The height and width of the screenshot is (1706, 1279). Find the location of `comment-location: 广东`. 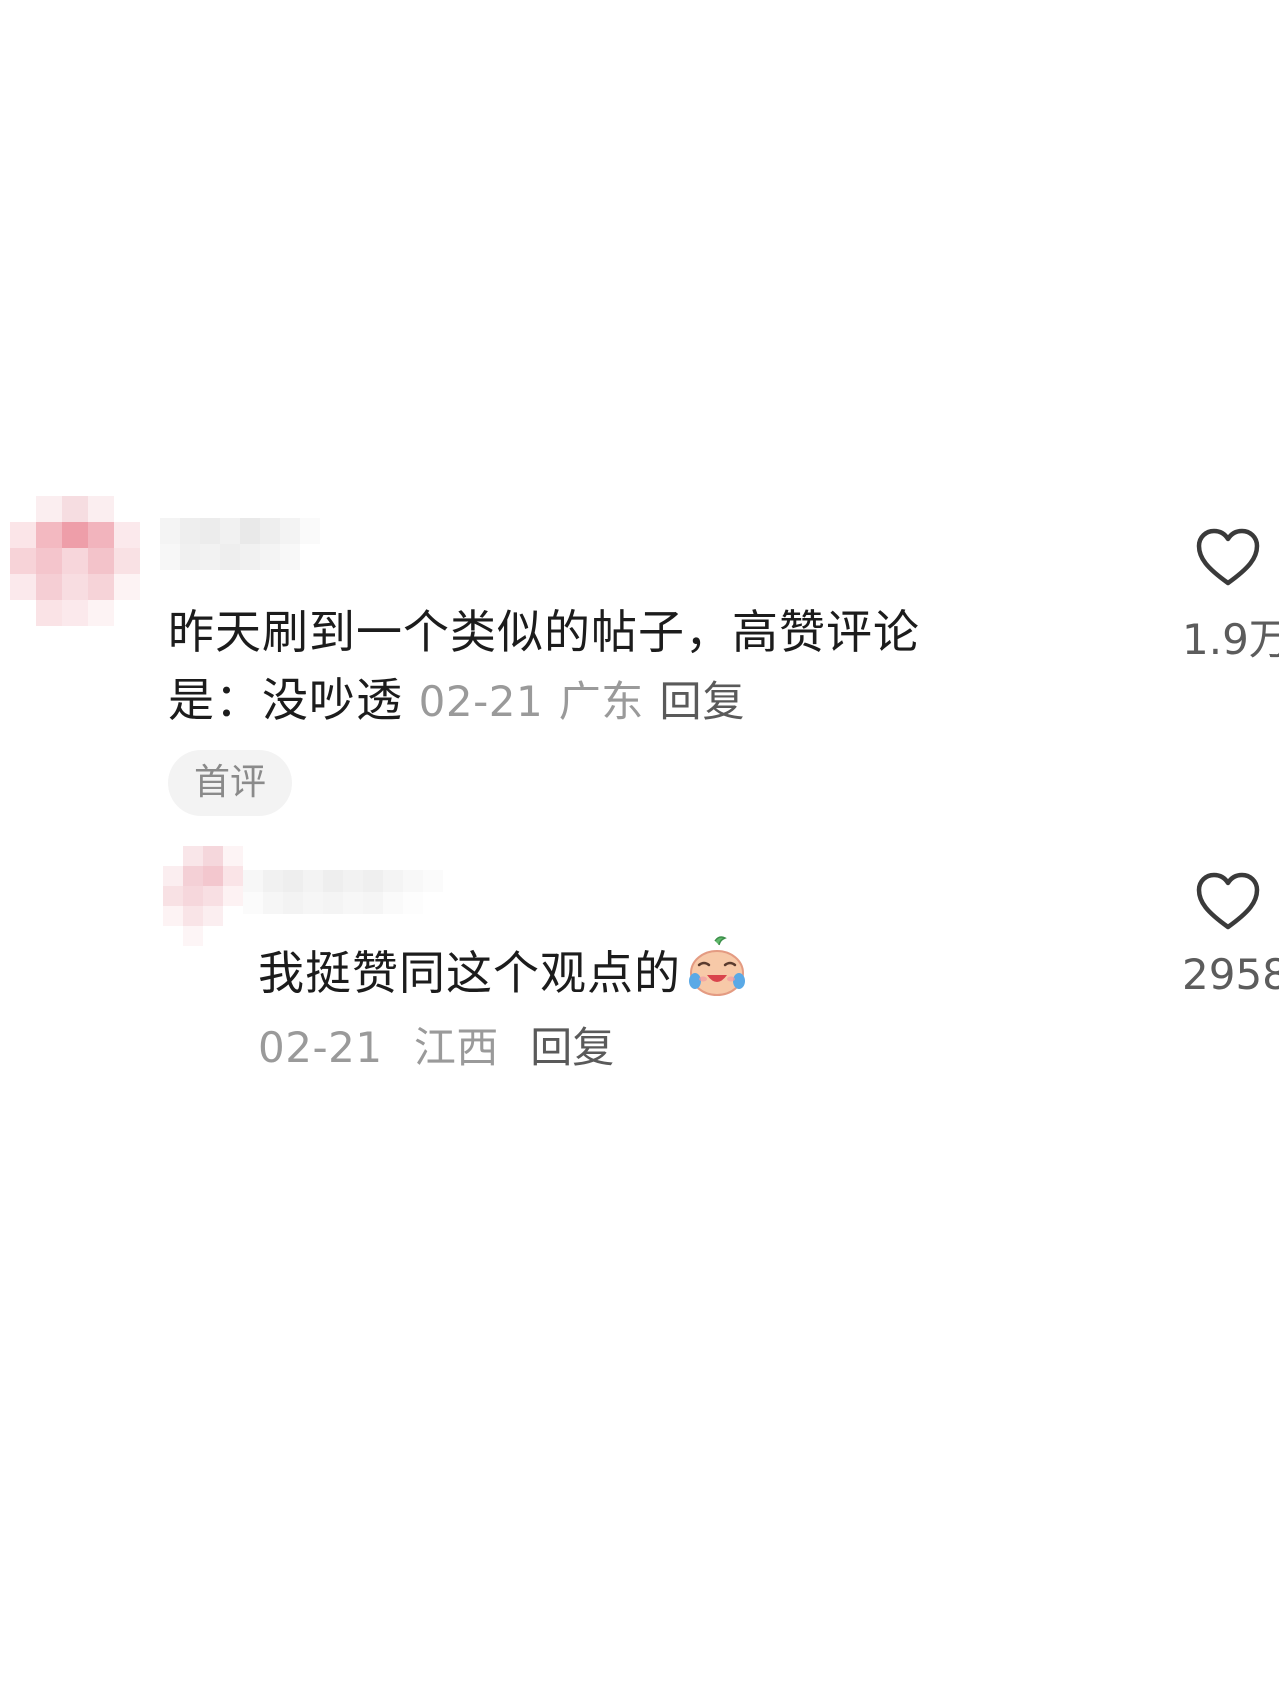

comment-location: 广东 is located at coordinates (601, 701).